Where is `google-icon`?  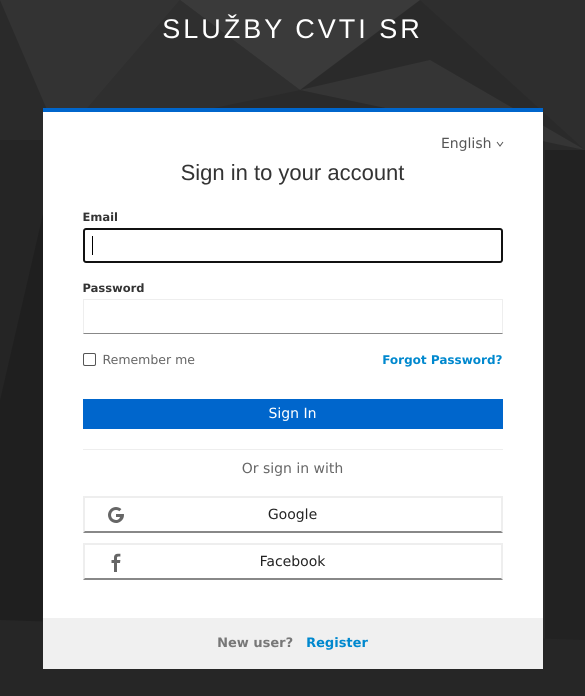 google-icon is located at coordinates (116, 515).